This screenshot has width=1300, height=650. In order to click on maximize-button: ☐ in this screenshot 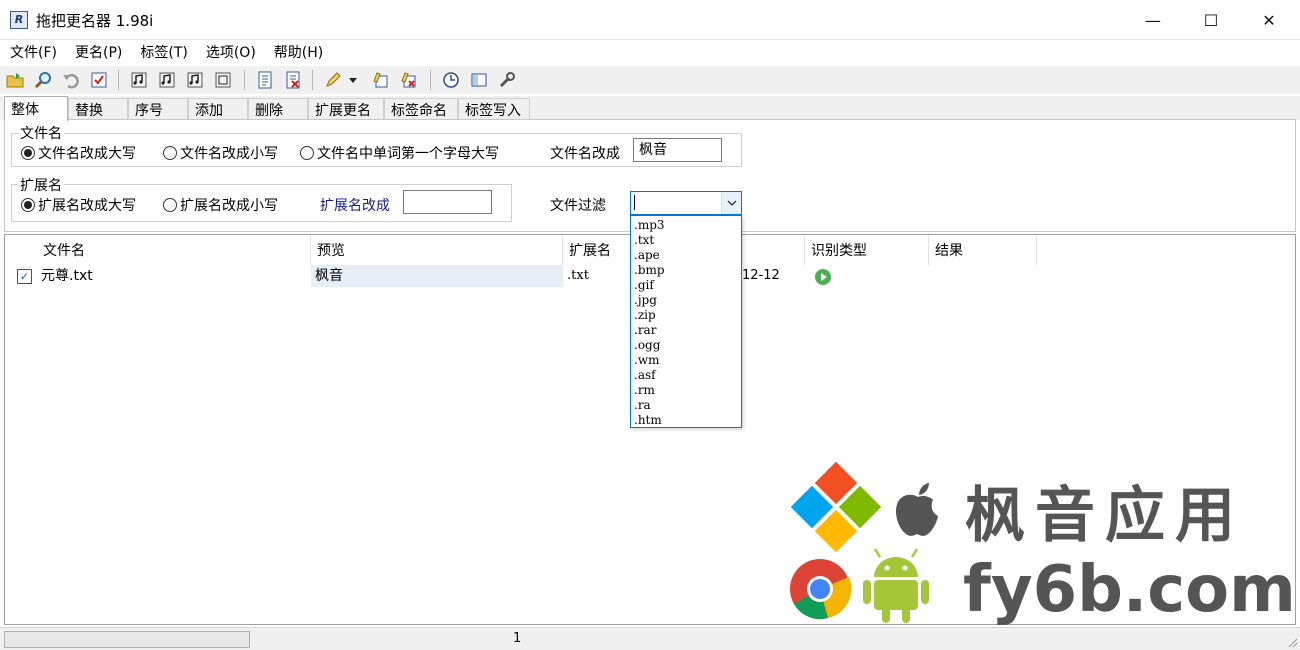, I will do `click(1211, 20)`.